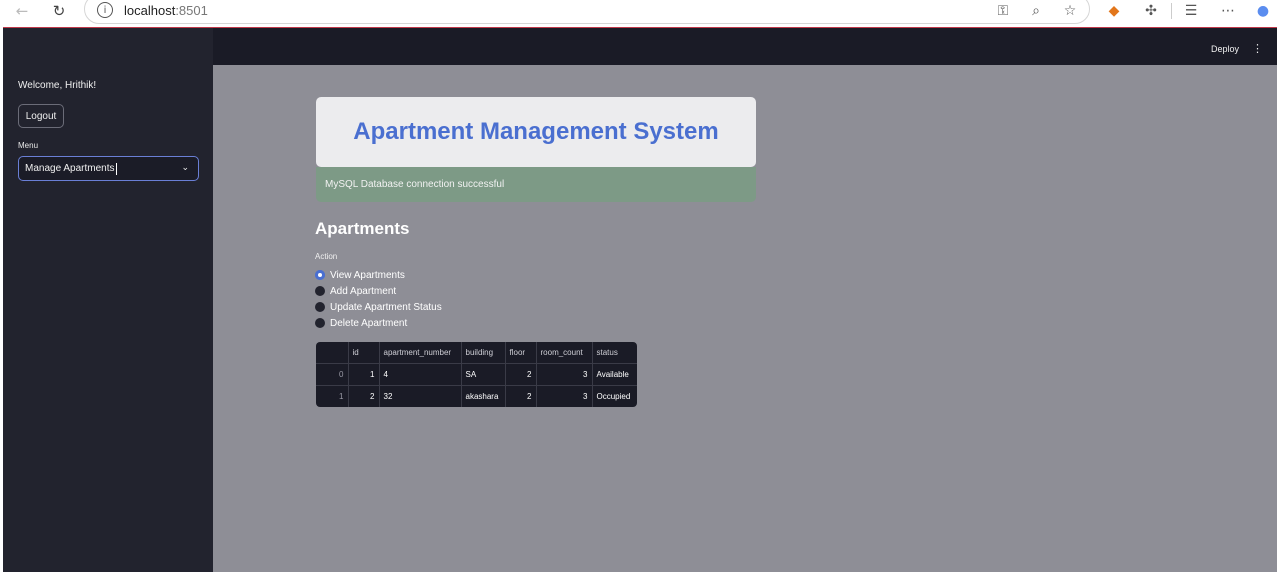 The width and height of the screenshot is (1280, 572). Describe the element at coordinates (1151, 11) in the screenshot. I see `extensions-icon: ✣` at that location.